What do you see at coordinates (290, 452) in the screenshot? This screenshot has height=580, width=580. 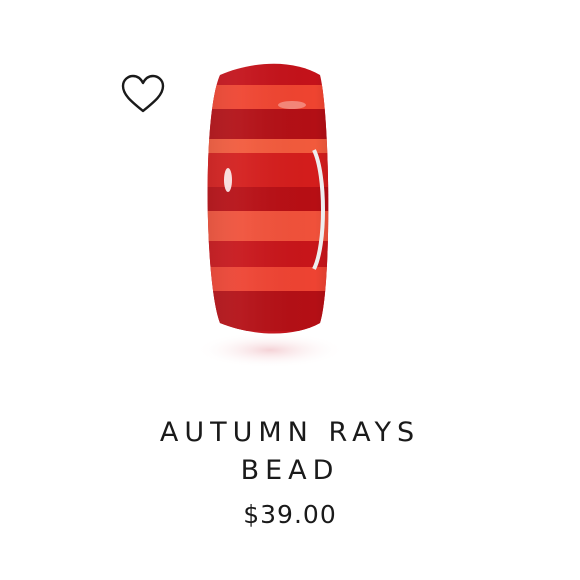 I see `product-title: AUTUMN RAYS BEAD` at bounding box center [290, 452].